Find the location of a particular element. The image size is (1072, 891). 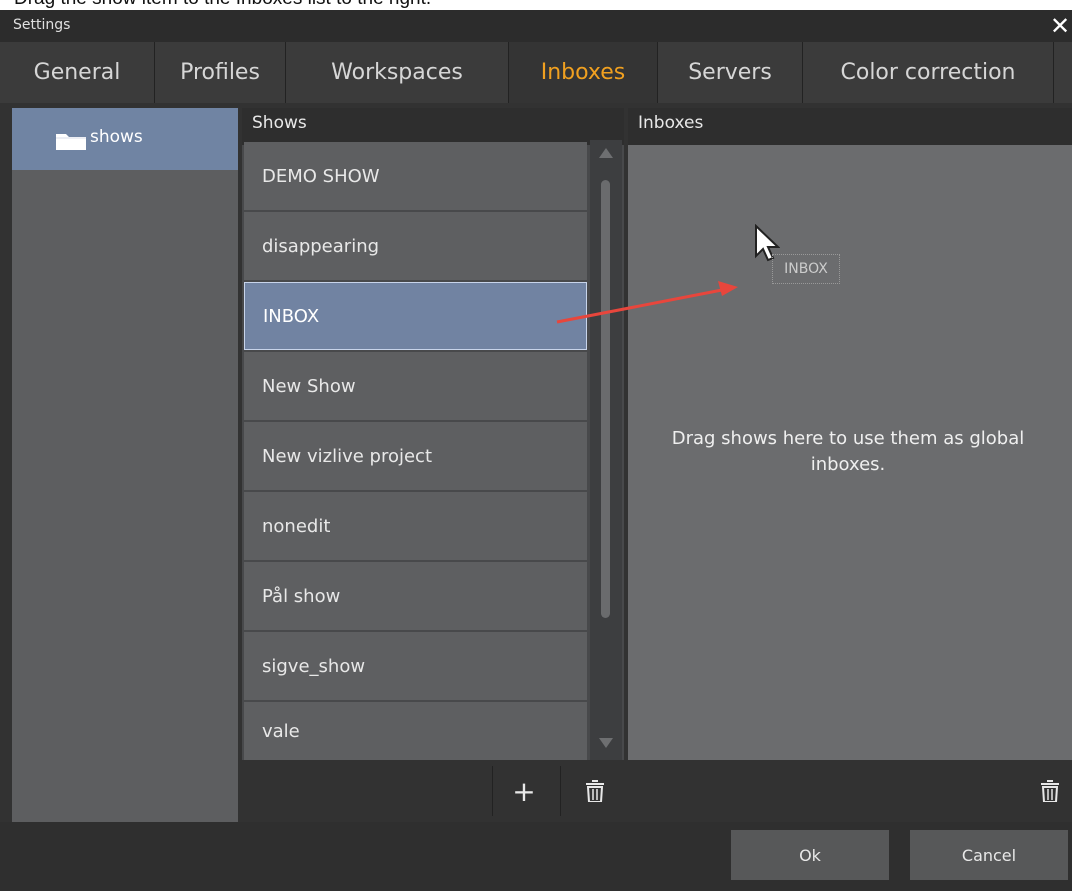

scroll-down-icon is located at coordinates (606, 743).